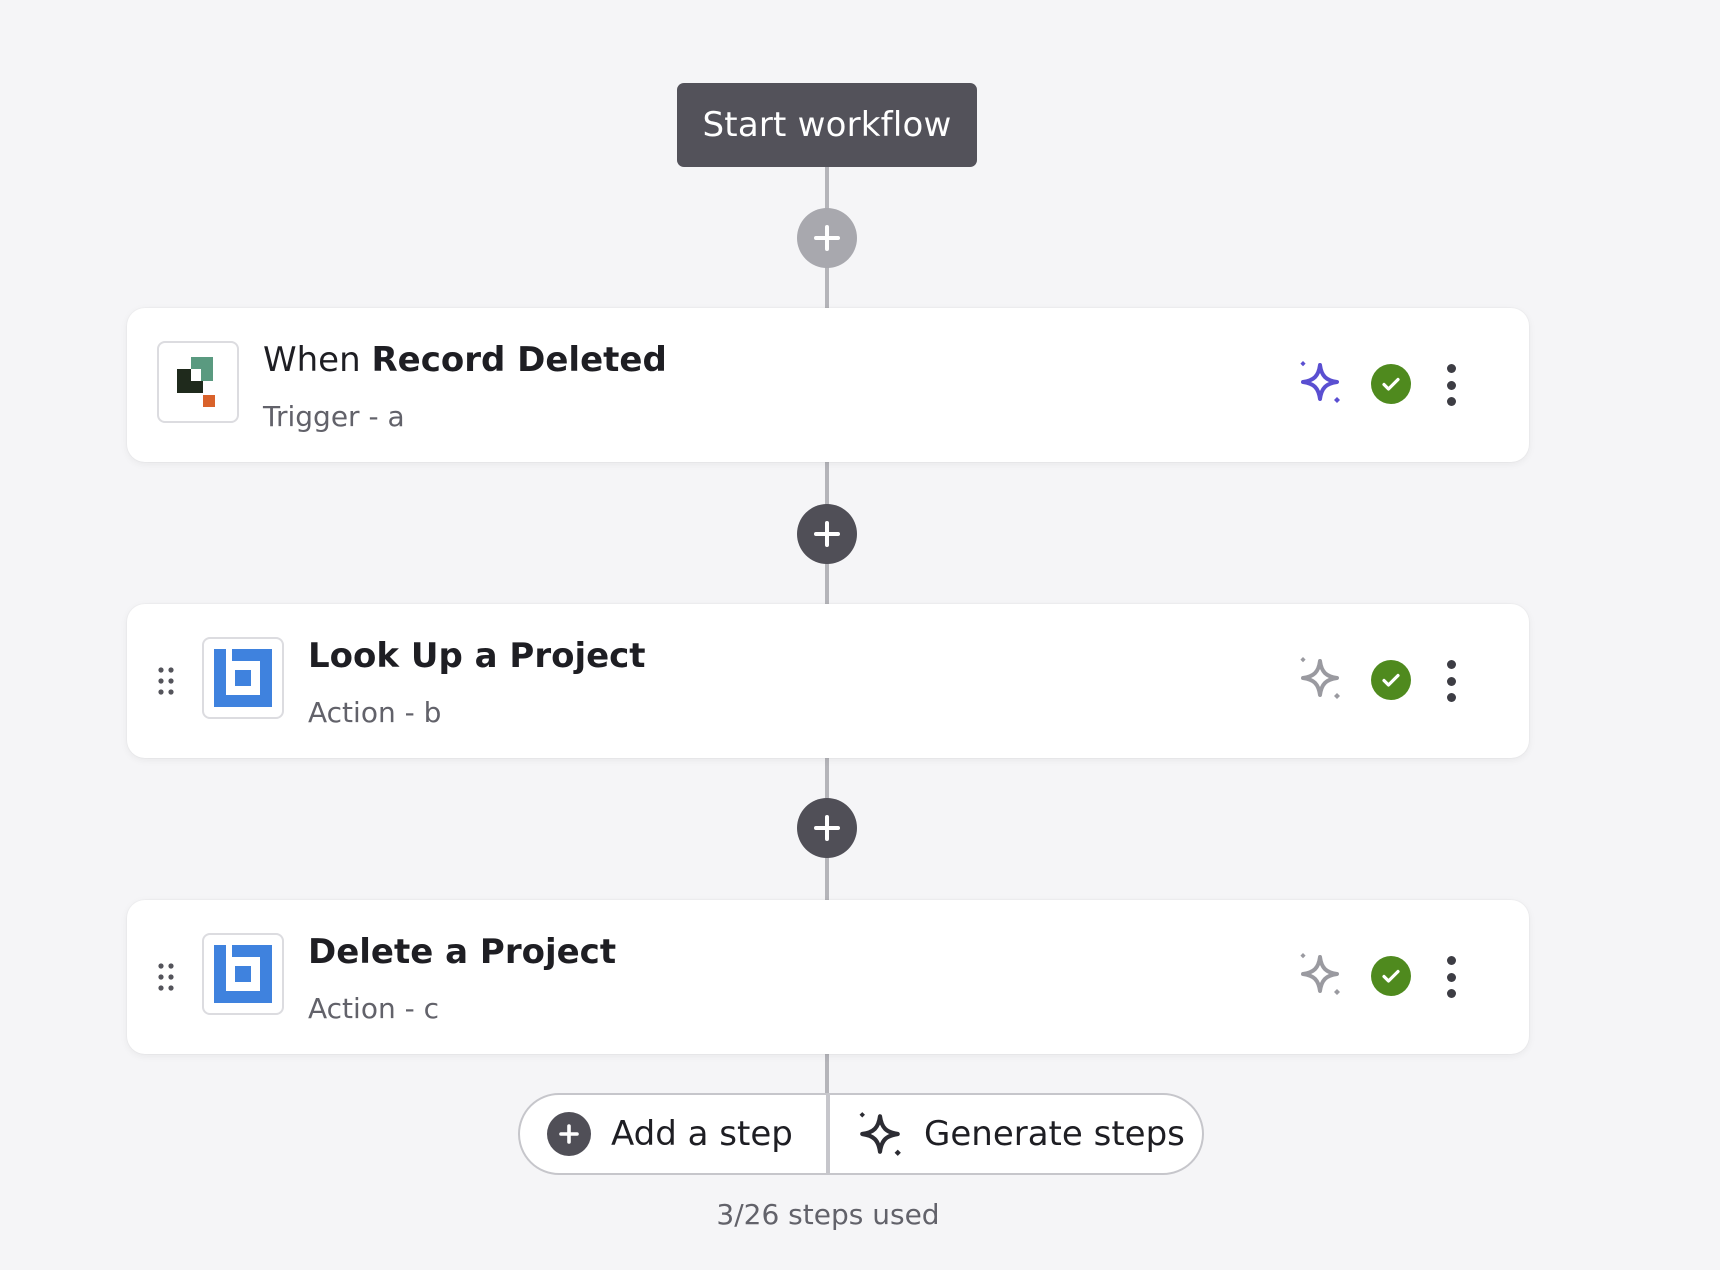 The width and height of the screenshot is (1720, 1270). Describe the element at coordinates (827, 125) in the screenshot. I see `start-workflow-button: Start workflow` at that location.